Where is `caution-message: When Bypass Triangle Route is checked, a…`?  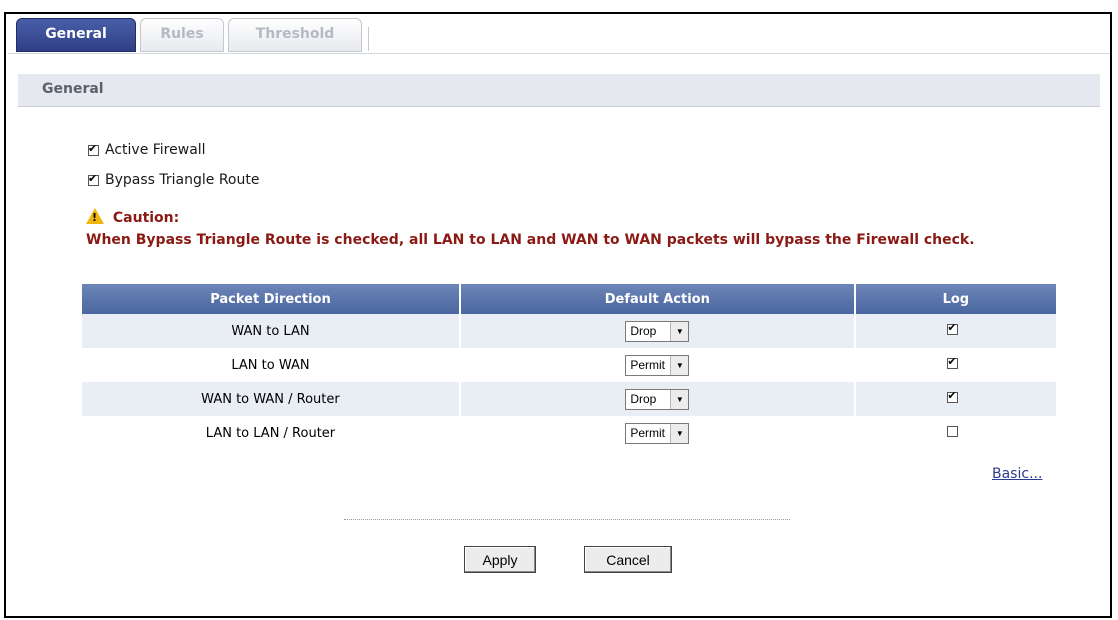 caution-message: When Bypass Triangle Route is checked, a… is located at coordinates (530, 240).